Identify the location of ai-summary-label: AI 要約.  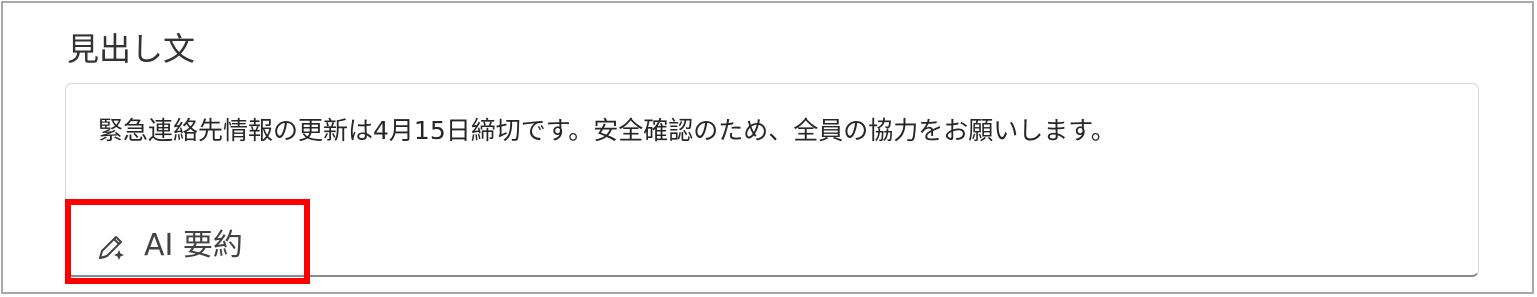
(193, 245).